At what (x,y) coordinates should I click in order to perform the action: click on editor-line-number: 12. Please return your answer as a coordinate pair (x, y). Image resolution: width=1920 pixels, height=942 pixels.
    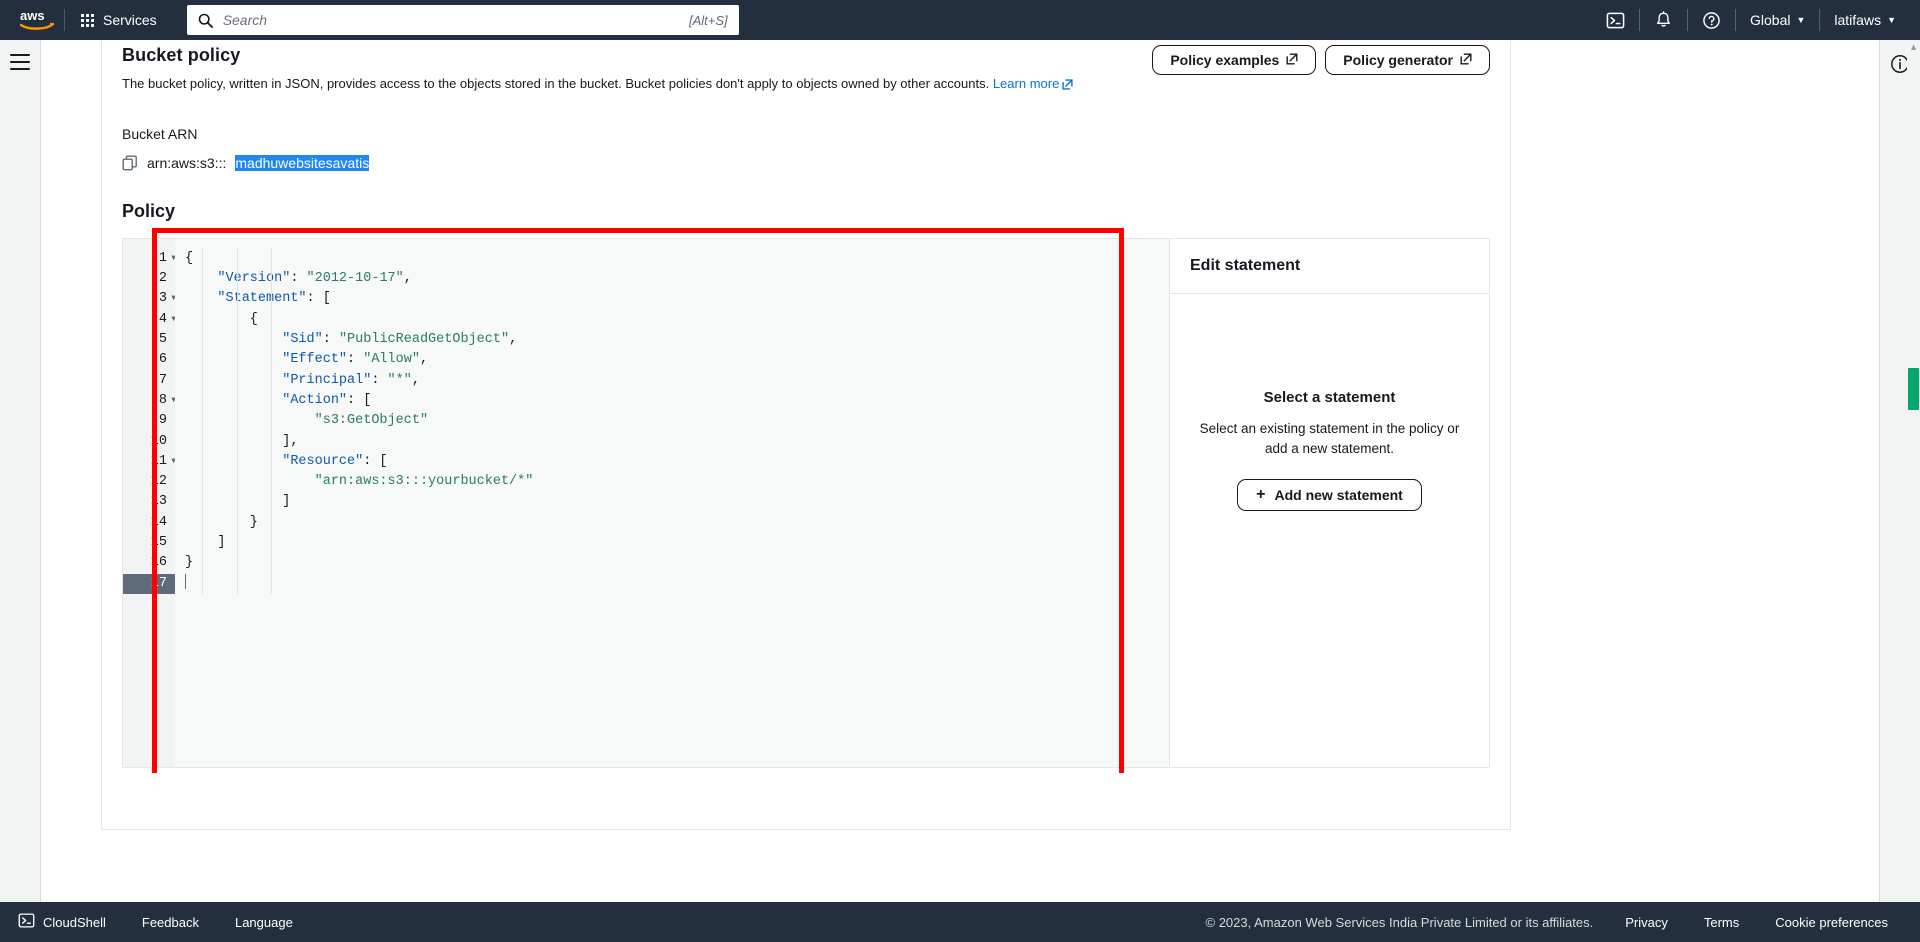
    Looking at the image, I should click on (158, 482).